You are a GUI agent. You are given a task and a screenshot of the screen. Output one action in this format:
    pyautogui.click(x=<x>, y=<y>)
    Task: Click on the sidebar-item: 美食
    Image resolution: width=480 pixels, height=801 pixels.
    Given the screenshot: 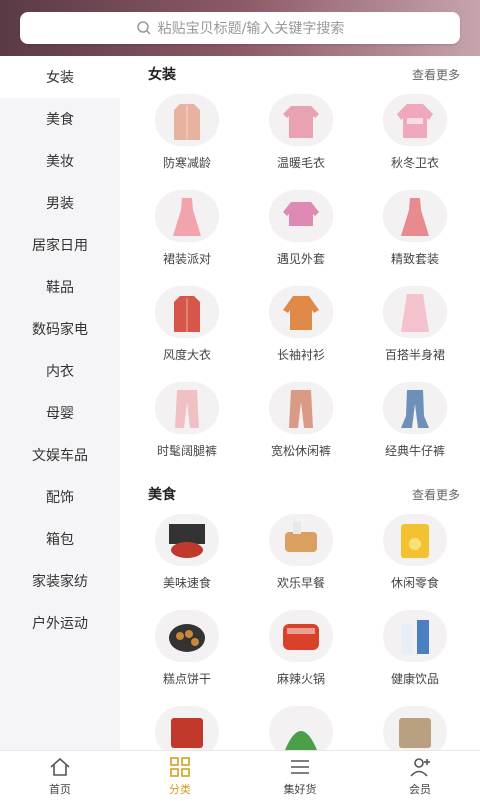 What is the action you would take?
    pyautogui.click(x=60, y=119)
    